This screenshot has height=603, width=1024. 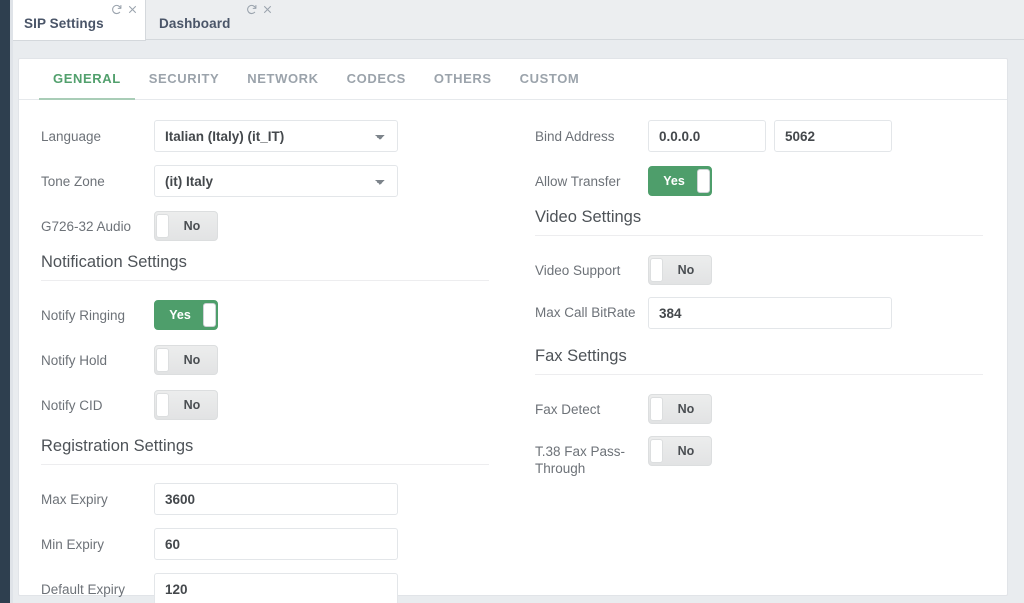 I want to click on field-allow-transfer: Allow Transfer Yes, so click(x=759, y=181).